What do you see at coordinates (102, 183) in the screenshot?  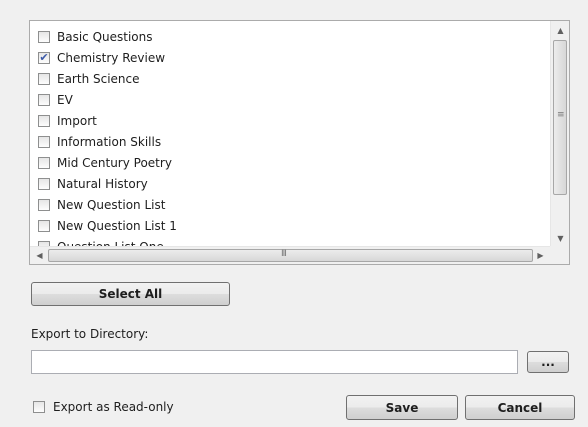 I see `list-item-label: Natural History` at bounding box center [102, 183].